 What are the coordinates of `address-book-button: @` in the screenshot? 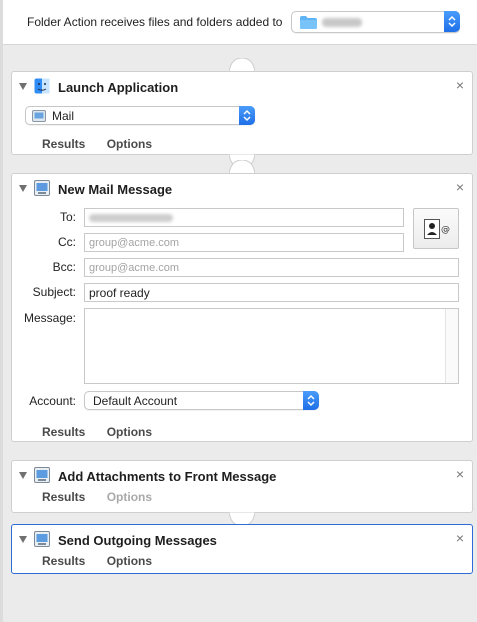 It's located at (436, 228).